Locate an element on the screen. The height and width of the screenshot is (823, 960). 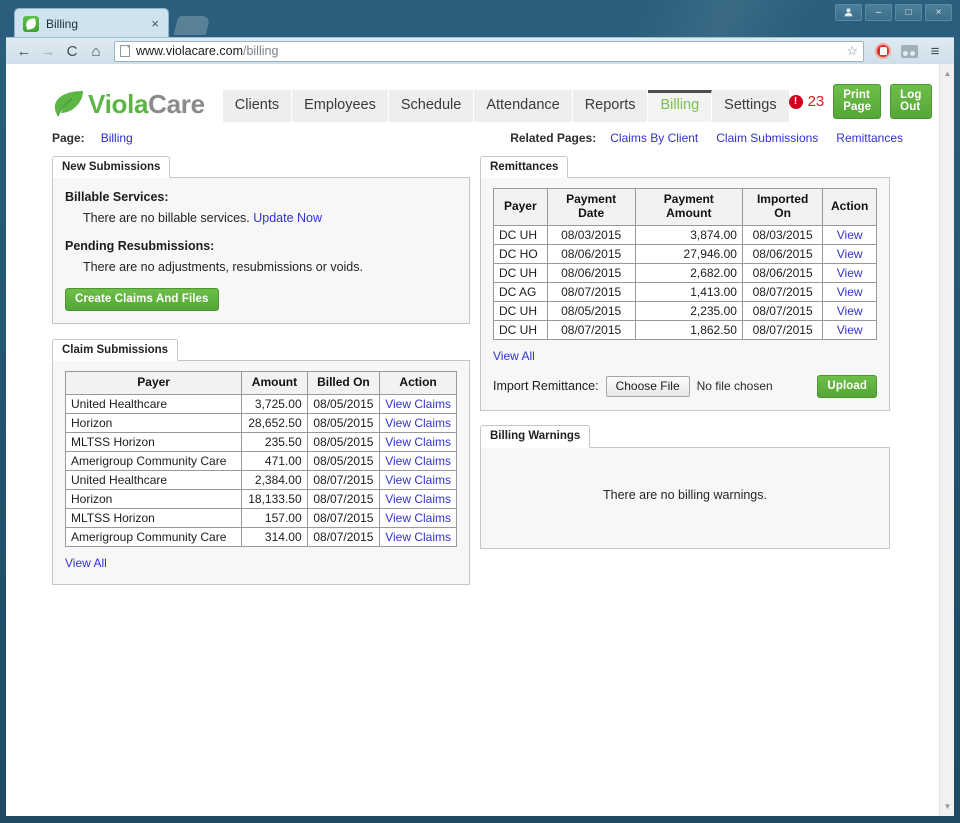
tab-billing-warnings: Billing Warnings is located at coordinates (535, 436).